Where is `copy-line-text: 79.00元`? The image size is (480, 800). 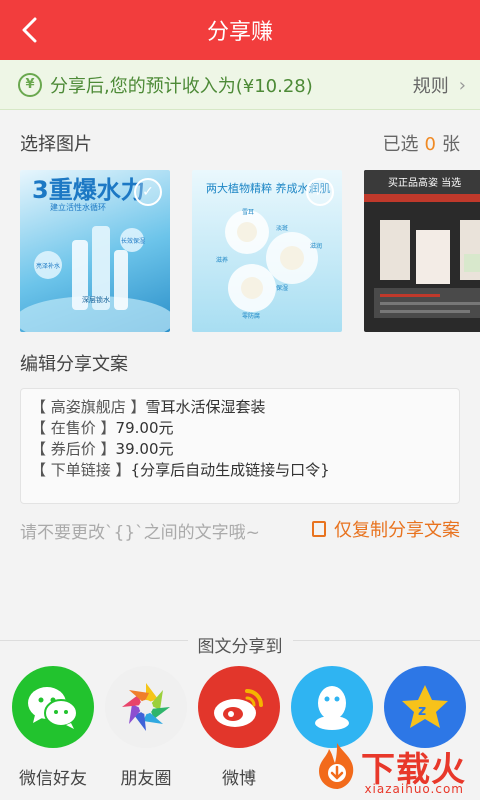
copy-line-text: 79.00元 is located at coordinates (144, 428).